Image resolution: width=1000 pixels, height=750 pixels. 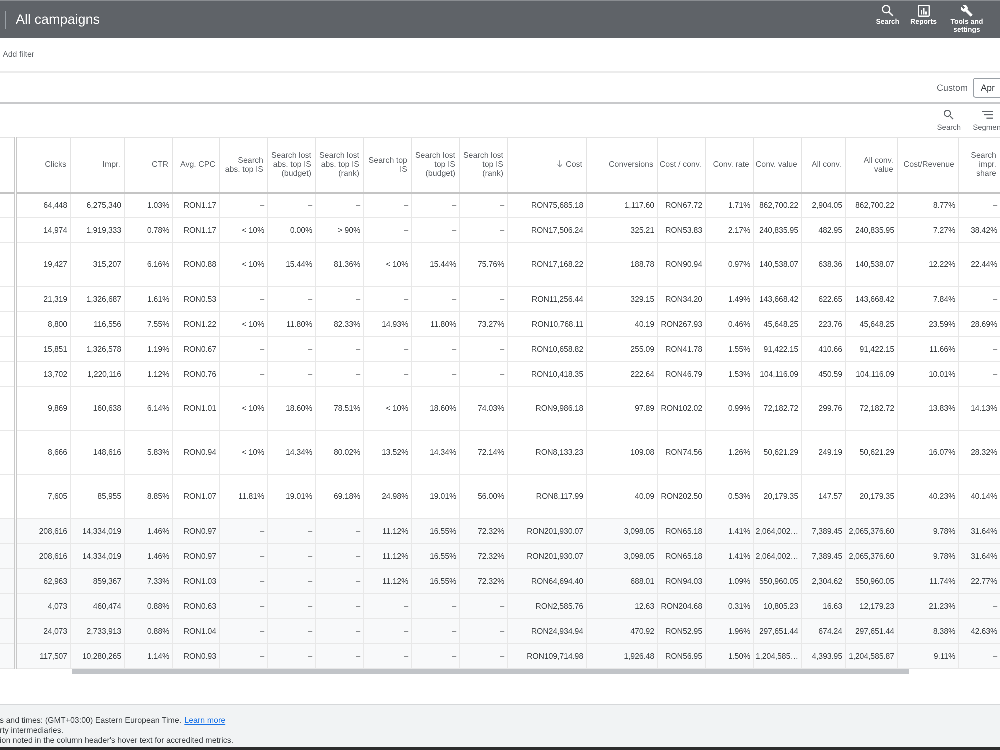 I want to click on page-title: All campaigns, so click(x=58, y=19).